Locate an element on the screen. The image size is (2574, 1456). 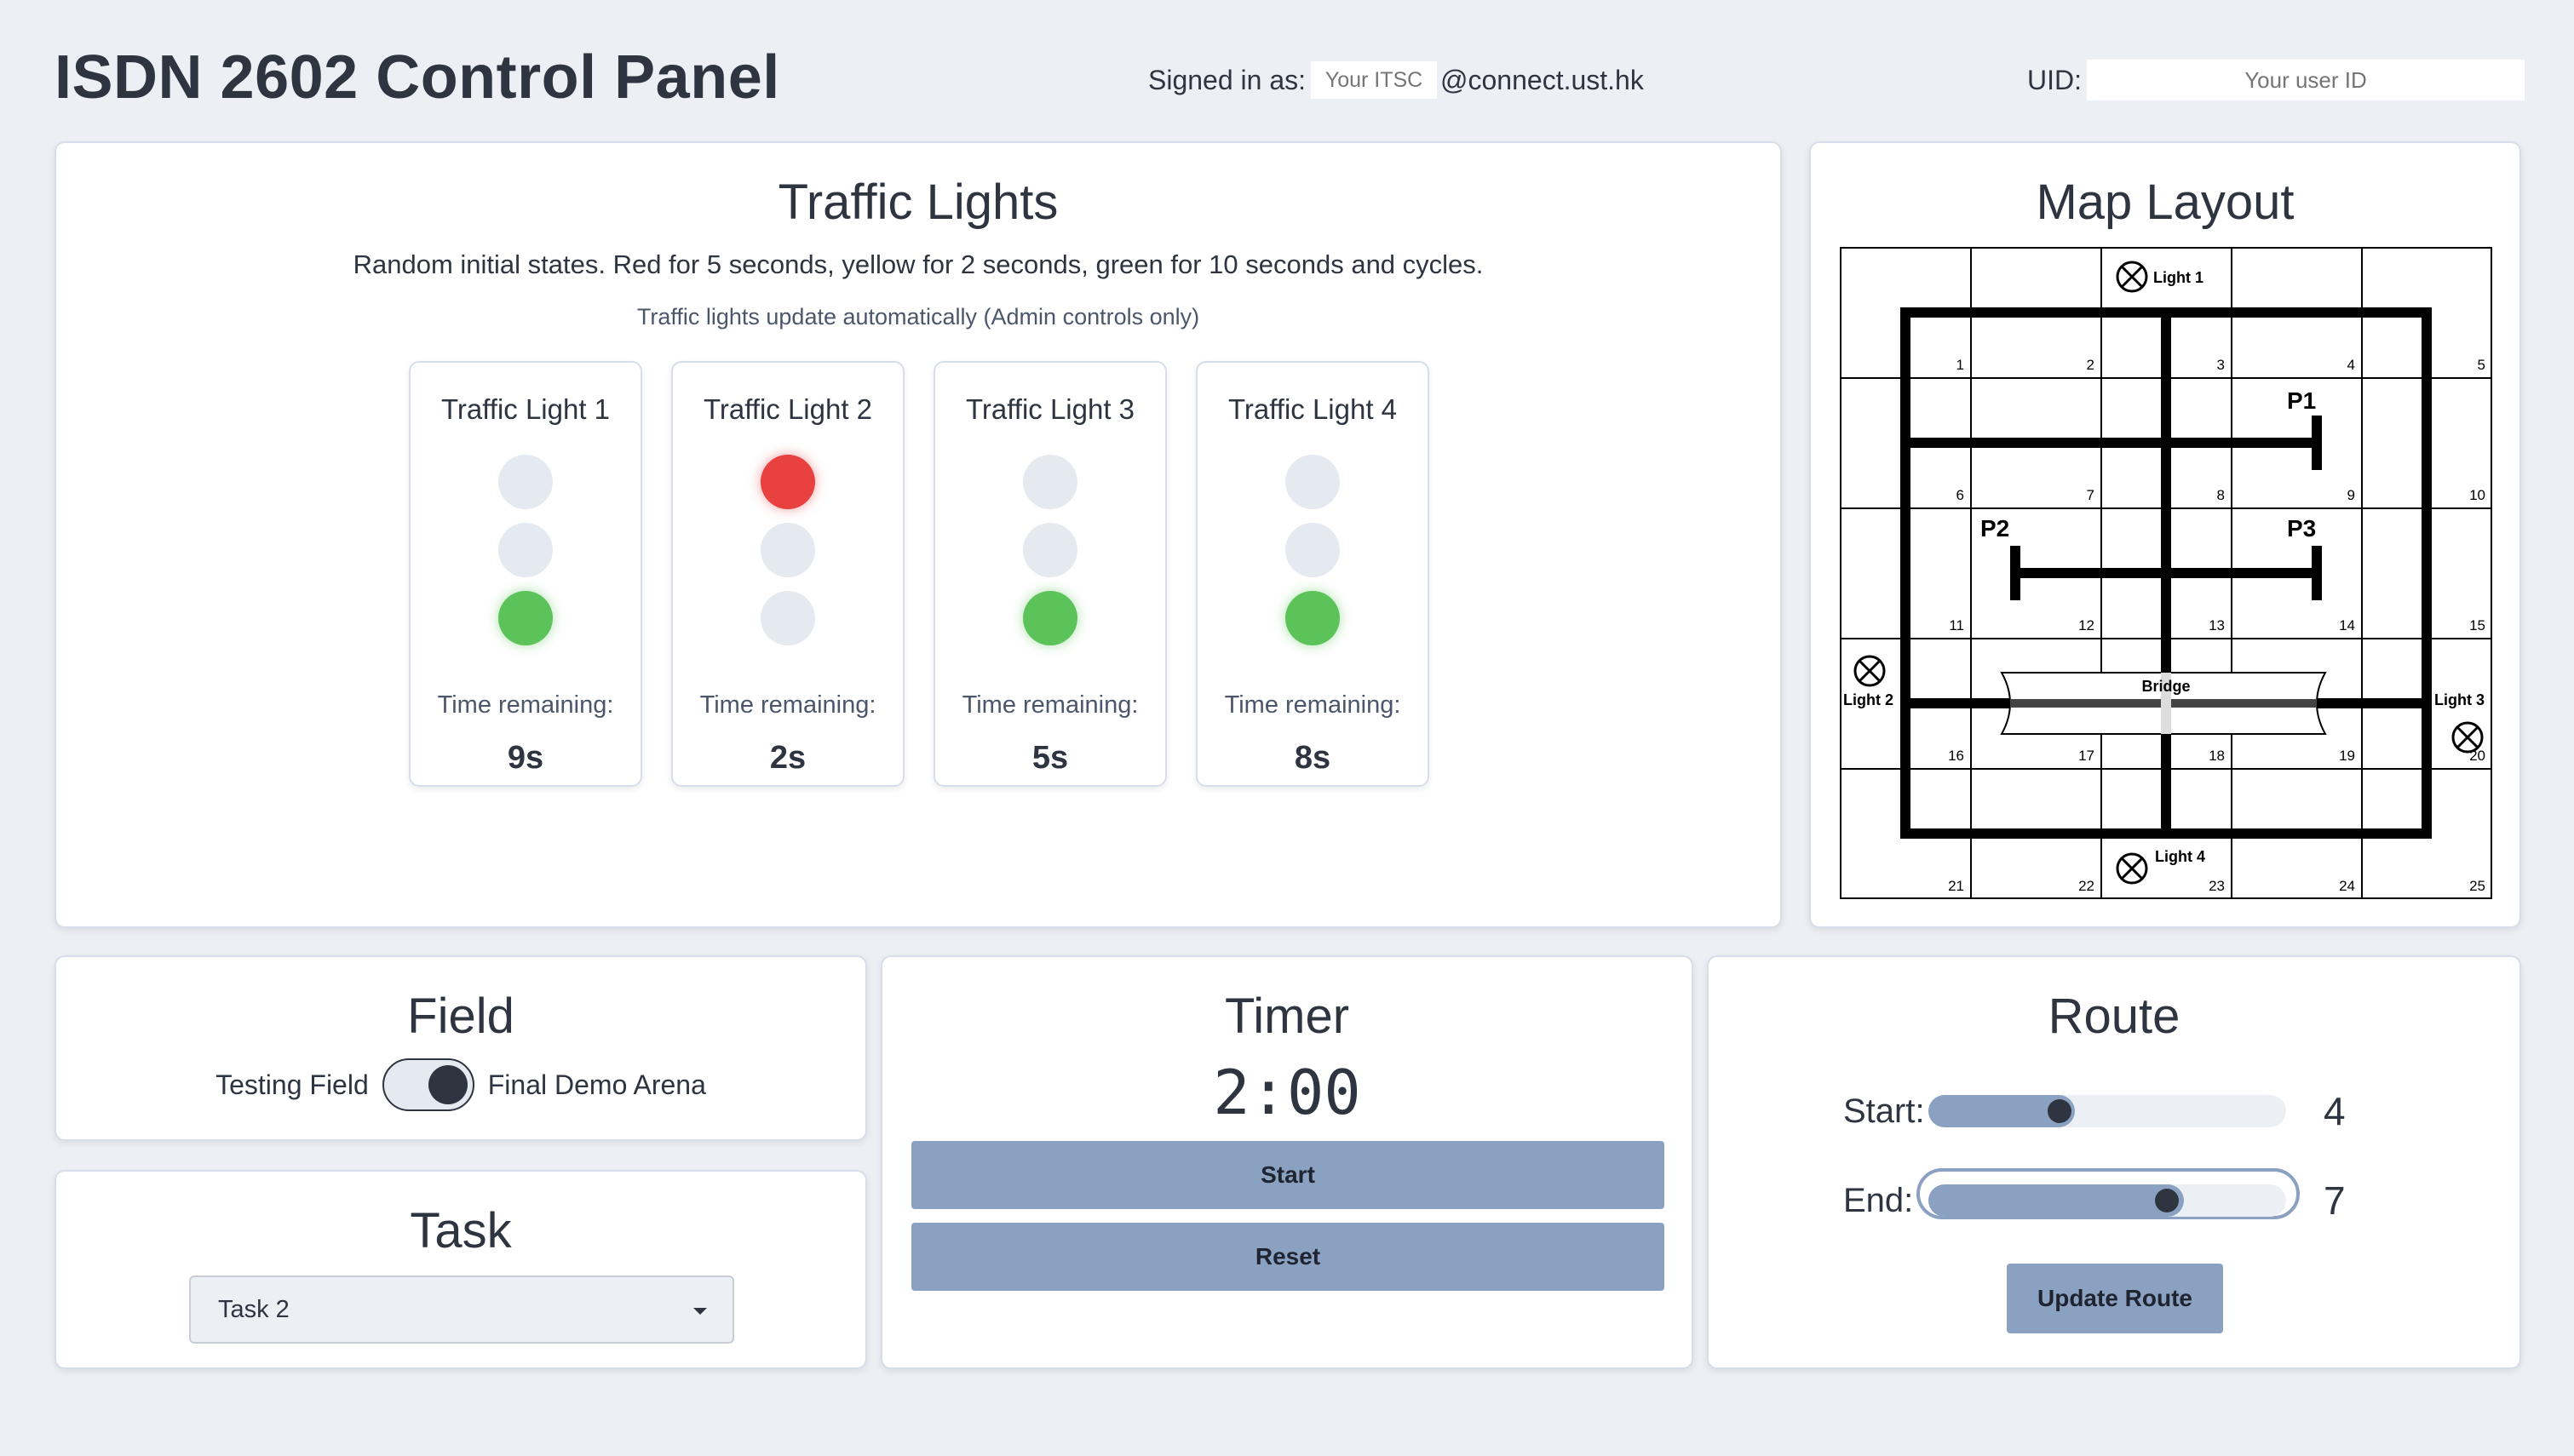
cell-number: 14 is located at coordinates (2347, 625).